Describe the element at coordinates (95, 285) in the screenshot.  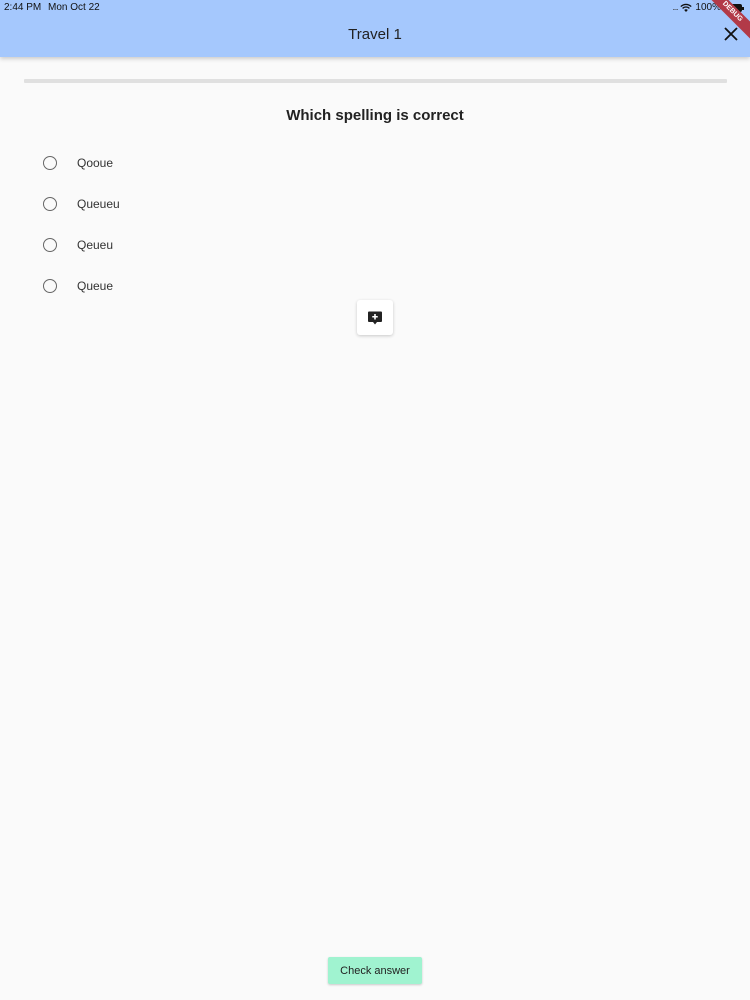
I see `option-label: Queue` at that location.